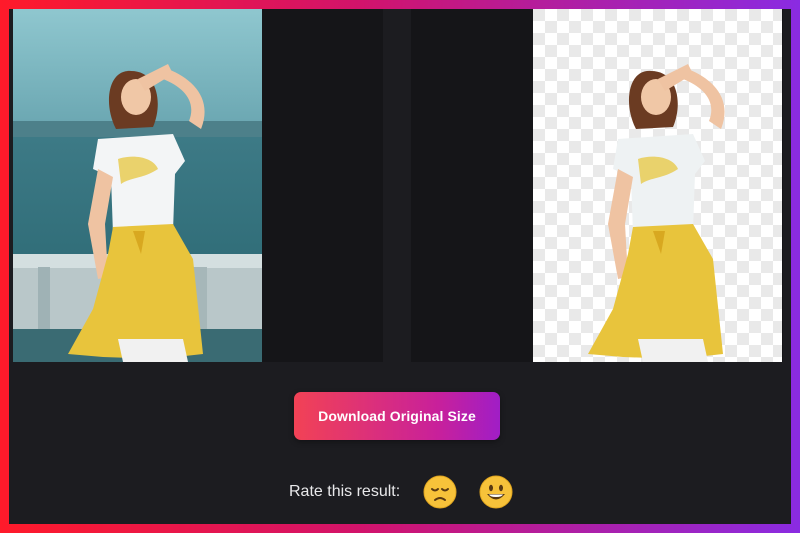 The image size is (800, 533). I want to click on download-original-size-button: Download Original Size, so click(397, 416).